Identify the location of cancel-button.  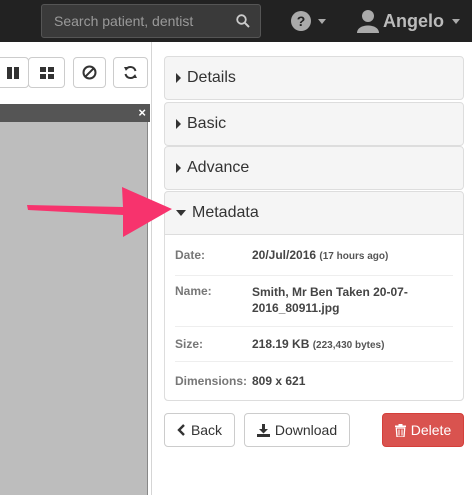
(89, 72).